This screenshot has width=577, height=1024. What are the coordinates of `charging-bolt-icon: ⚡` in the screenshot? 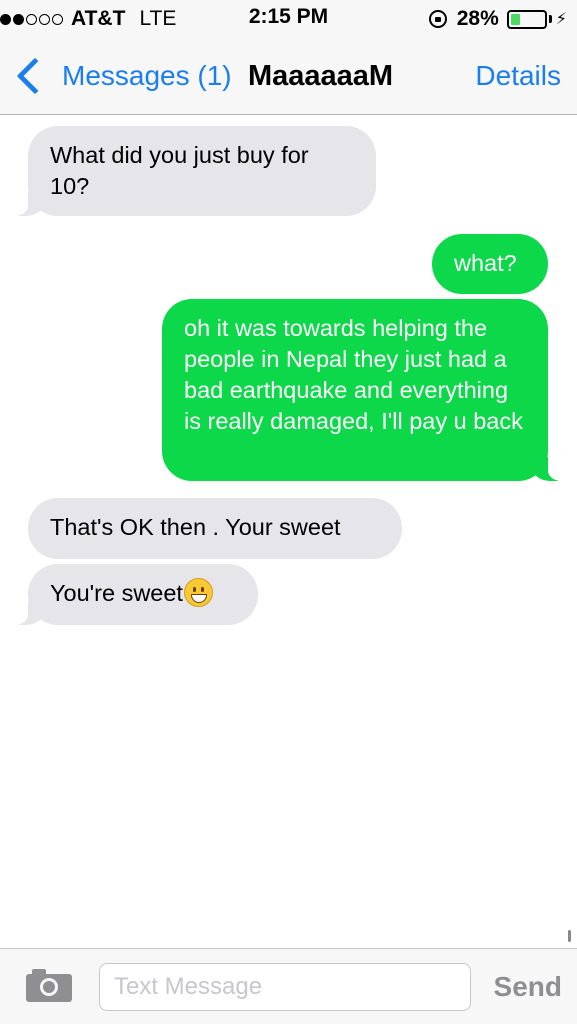 It's located at (561, 19).